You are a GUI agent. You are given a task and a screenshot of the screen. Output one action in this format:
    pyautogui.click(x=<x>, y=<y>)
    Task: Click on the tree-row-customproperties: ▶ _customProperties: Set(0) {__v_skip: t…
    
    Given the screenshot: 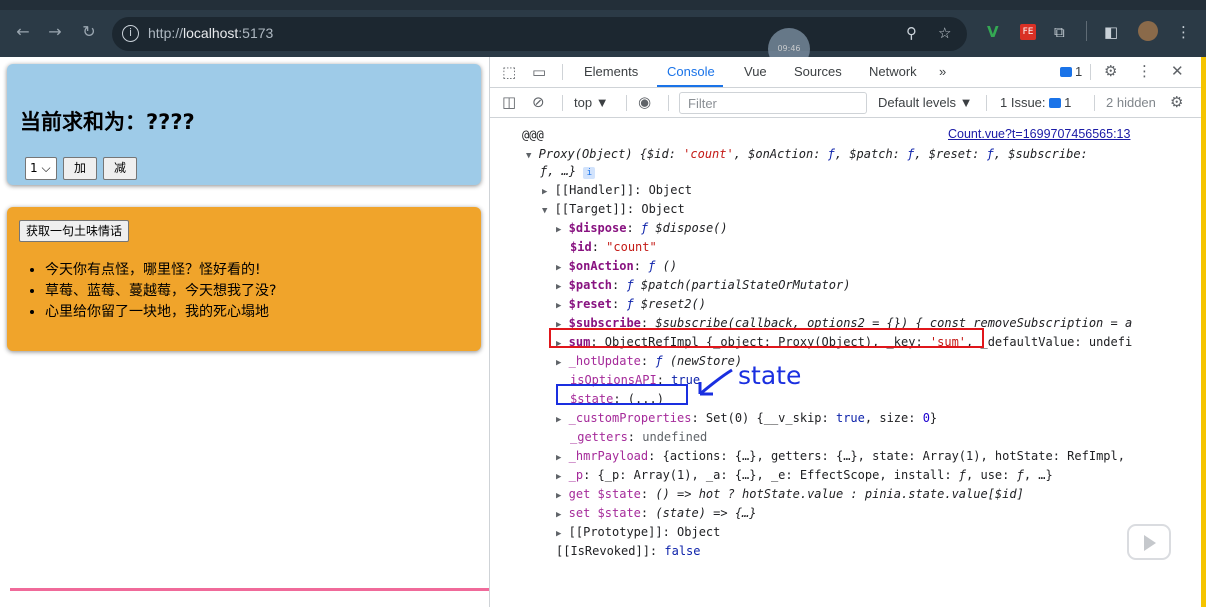 What is the action you would take?
    pyautogui.click(x=746, y=418)
    